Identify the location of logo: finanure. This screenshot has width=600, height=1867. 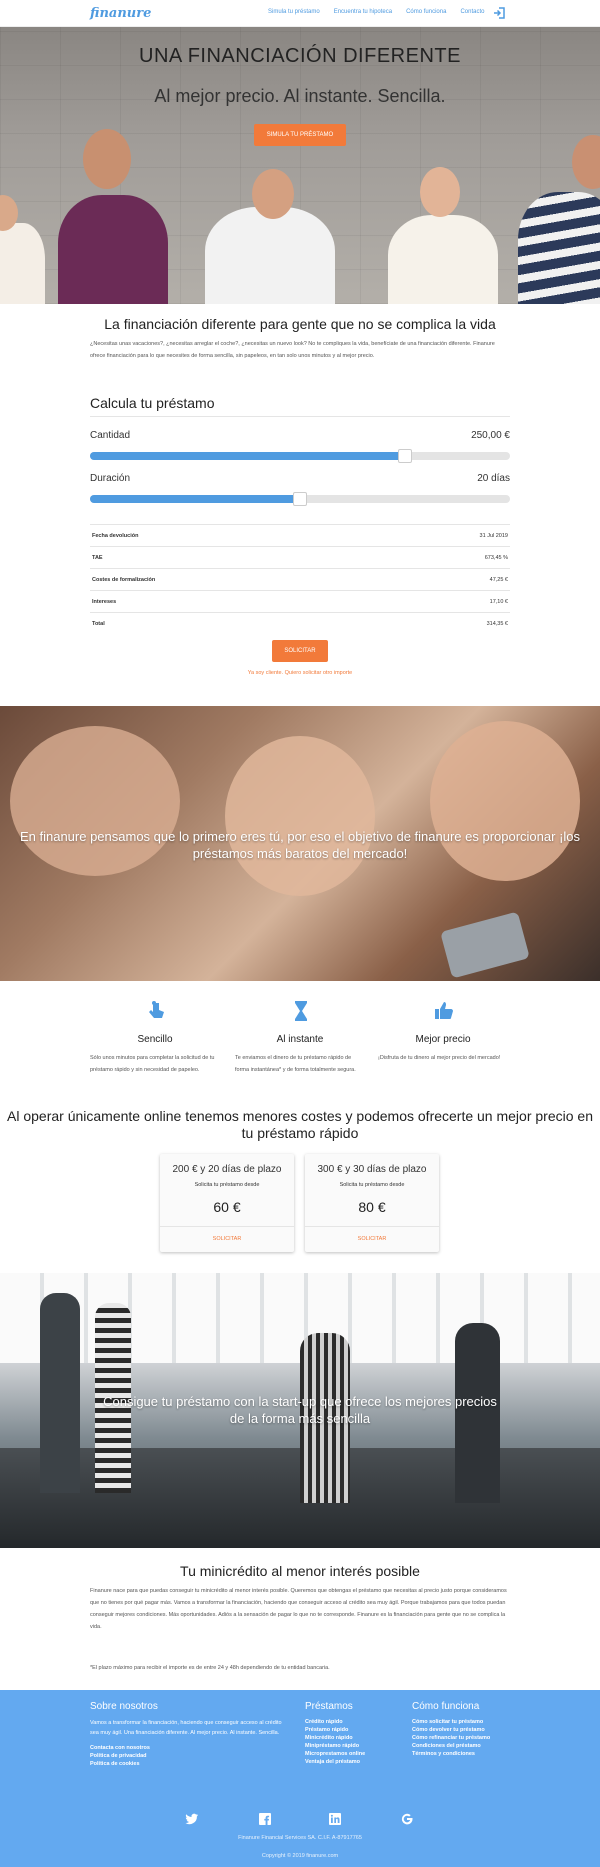
(120, 13).